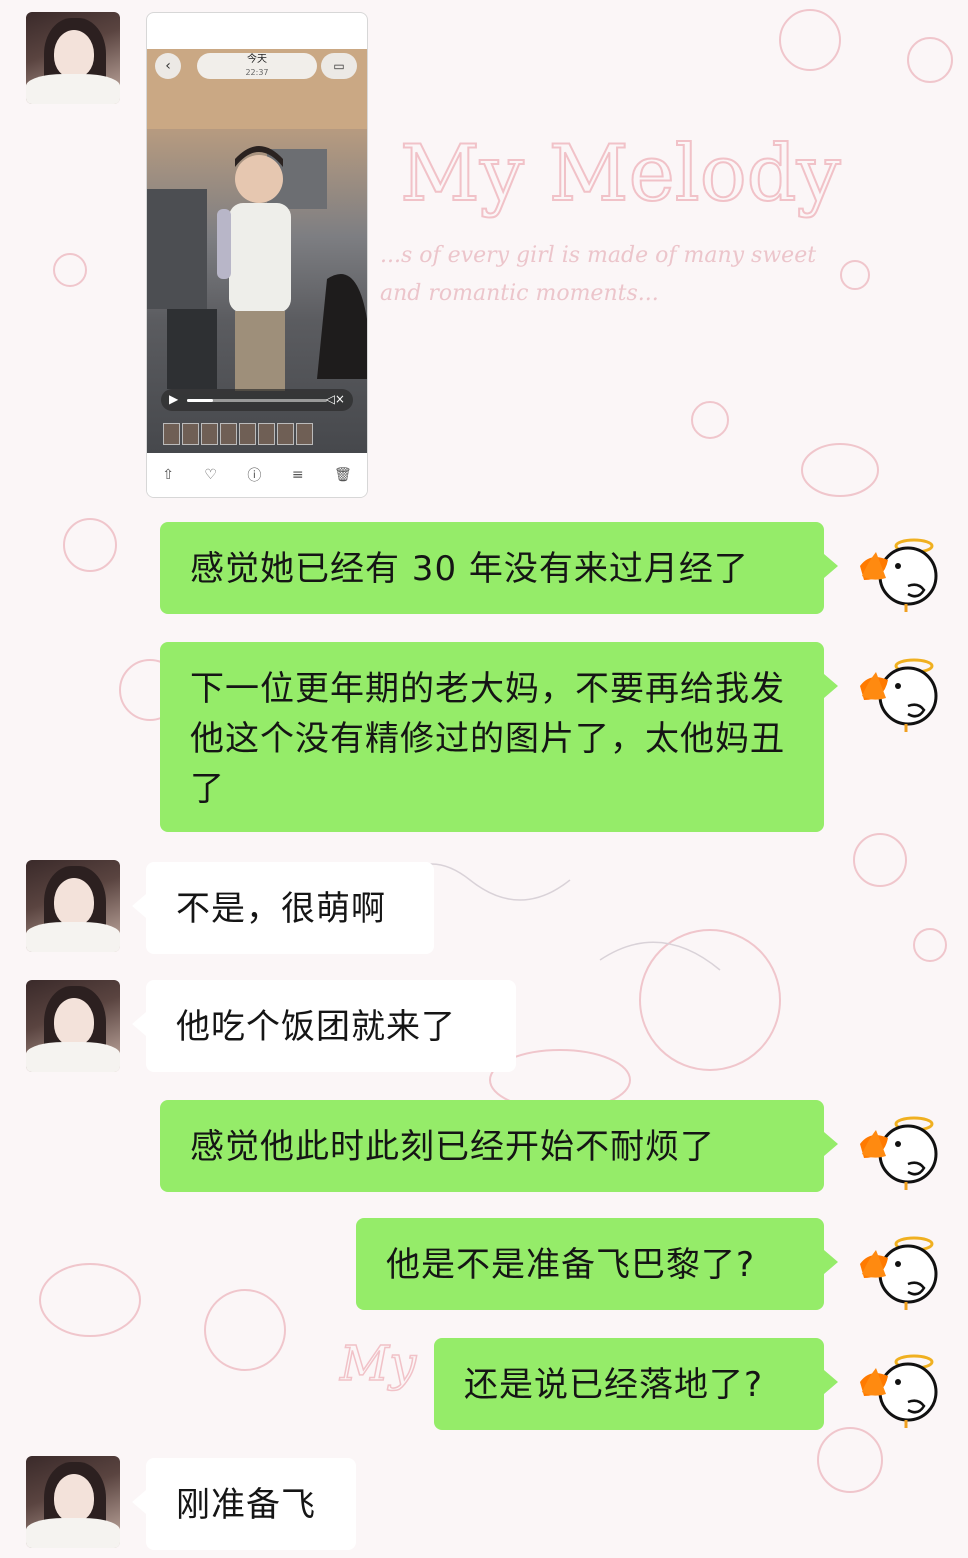  Describe the element at coordinates (283, 908) in the screenshot. I see `message-bubble-received: 不是，很萌啊` at that location.